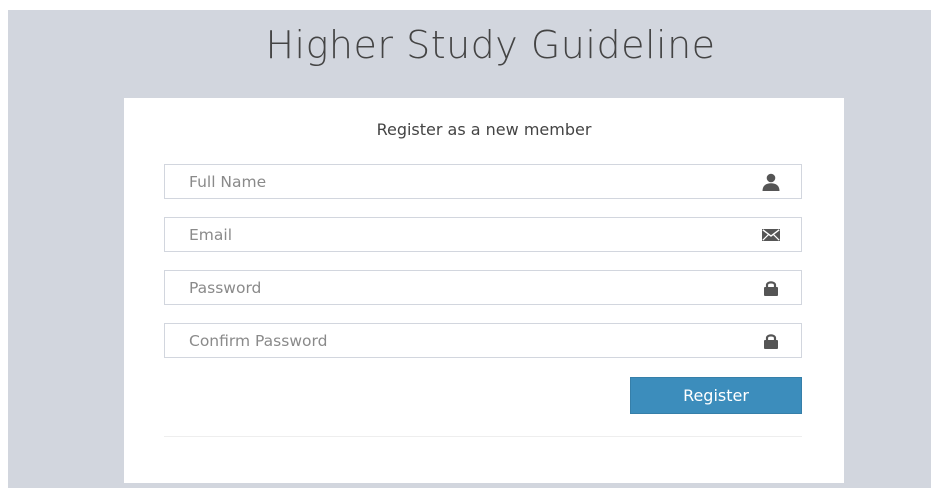 The image size is (931, 488). Describe the element at coordinates (490, 45) in the screenshot. I see `app-title: Higher Study Guideline` at that location.